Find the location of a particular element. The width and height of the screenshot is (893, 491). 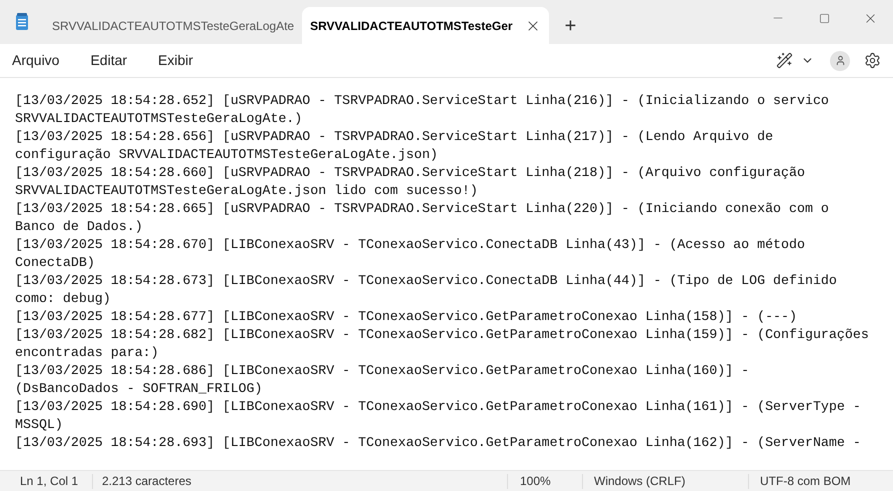

text-line: [13/03/2025 18:54:28.670] [LIBConexaoSRV - TConexaoServico.ConectaDB Linha(43)] - (Acesso ao método is located at coordinates (410, 245).